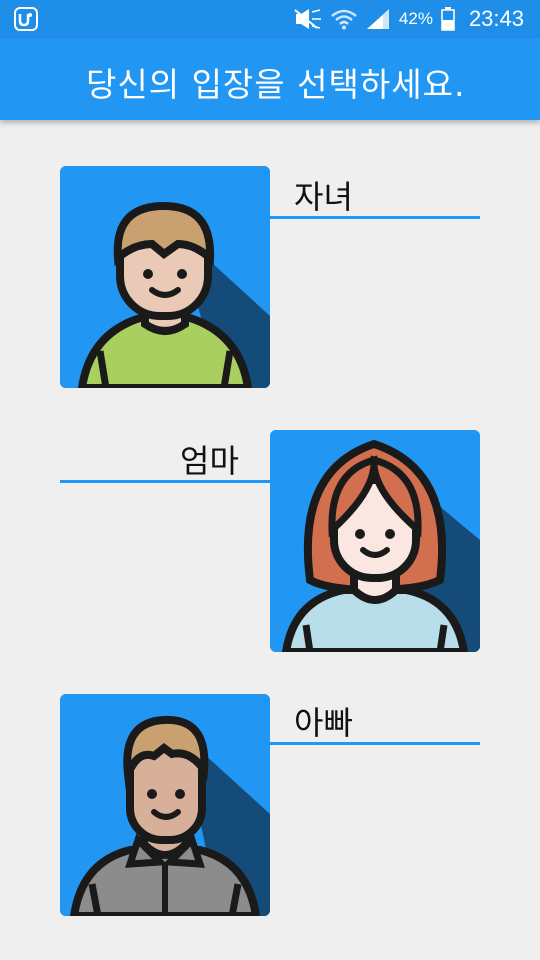  Describe the element at coordinates (165, 481) in the screenshot. I see `role-underline-mom` at that location.